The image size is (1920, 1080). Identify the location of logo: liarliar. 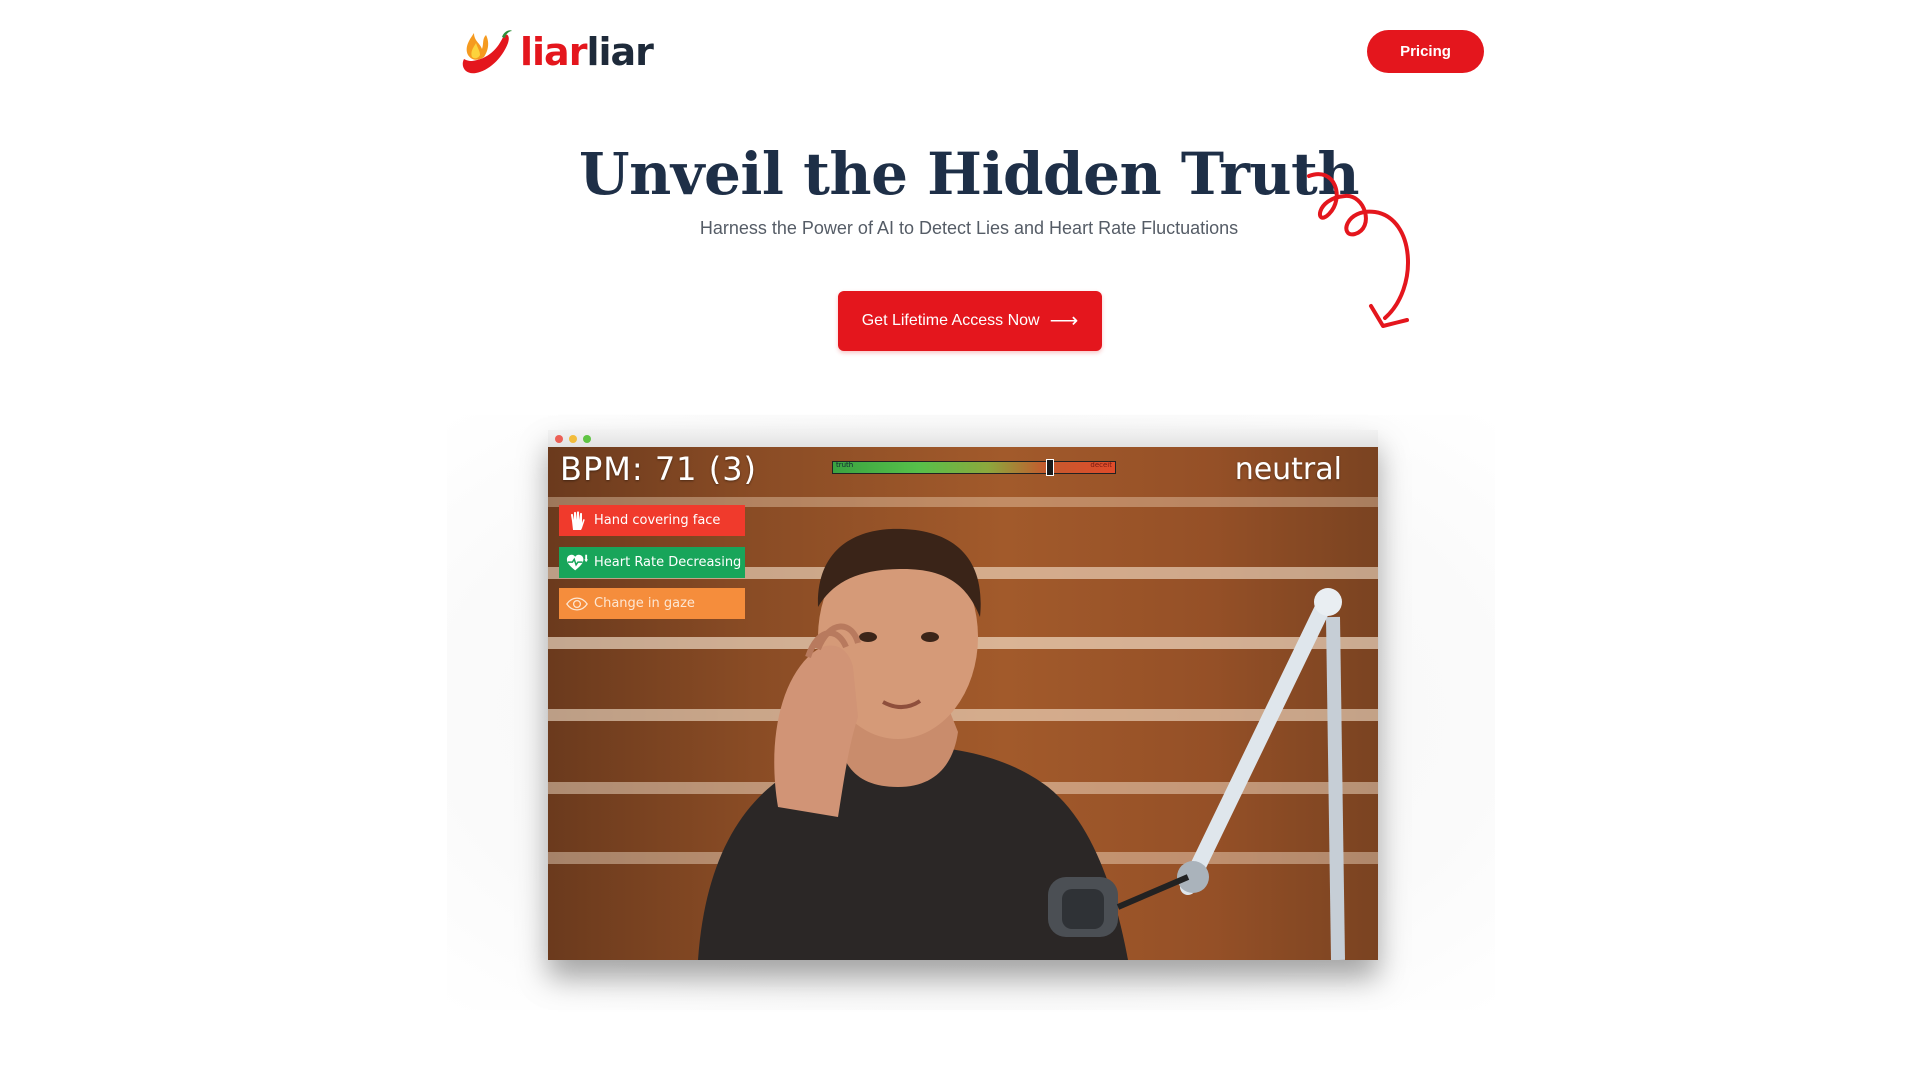
(556, 52).